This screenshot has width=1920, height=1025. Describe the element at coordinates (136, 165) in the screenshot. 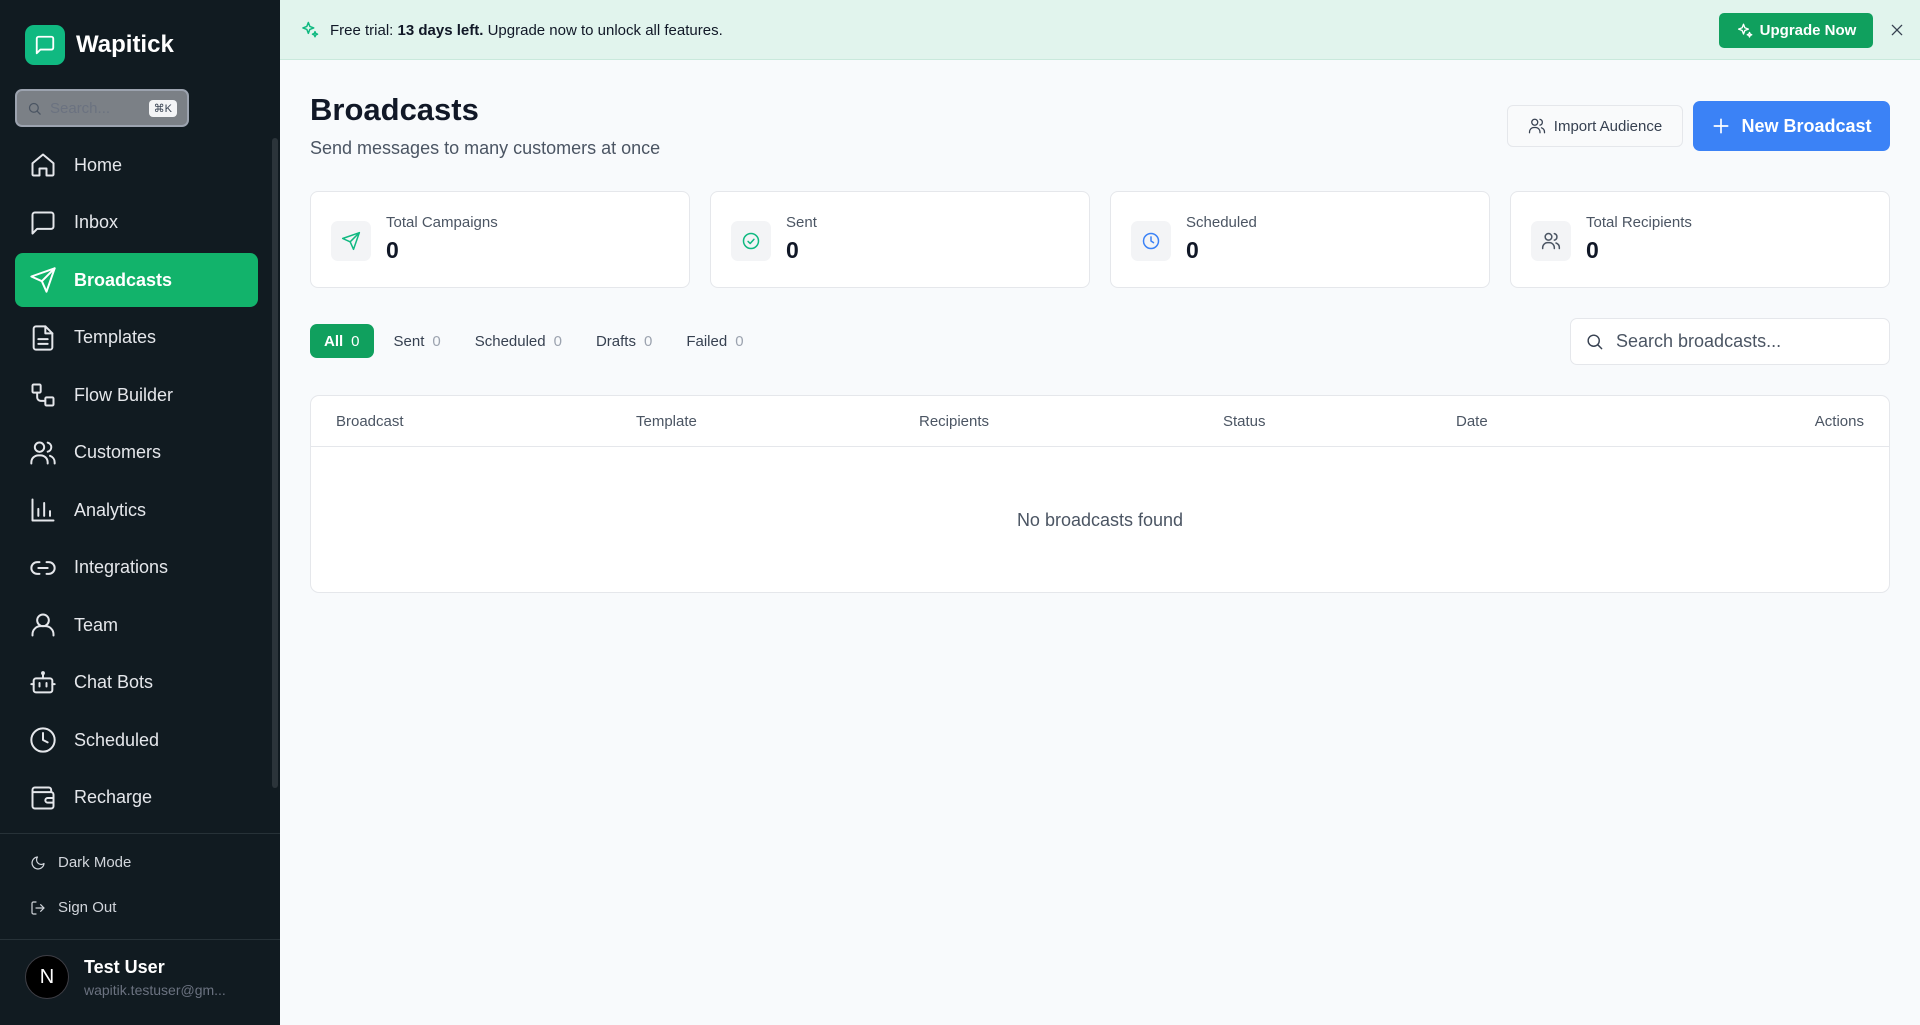

I see `sidebar-item-home: Home` at that location.